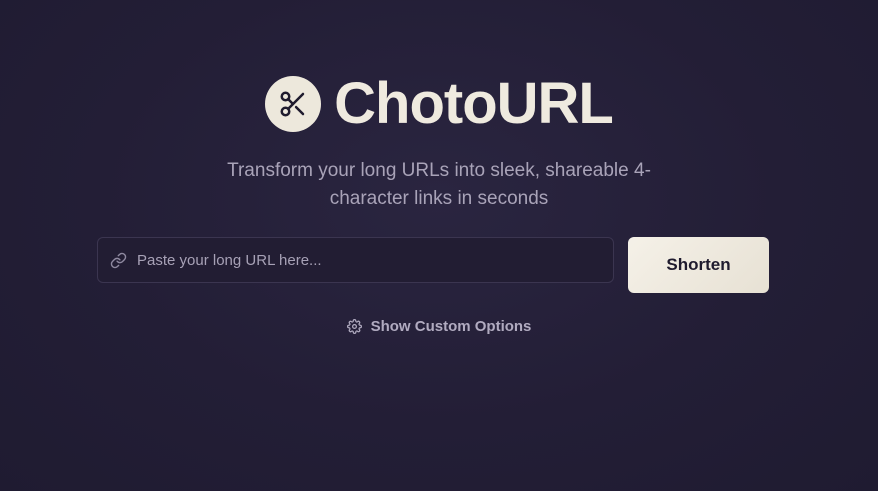 This screenshot has width=878, height=491. Describe the element at coordinates (439, 198) in the screenshot. I see `tagline-line-2: character links in seconds` at that location.